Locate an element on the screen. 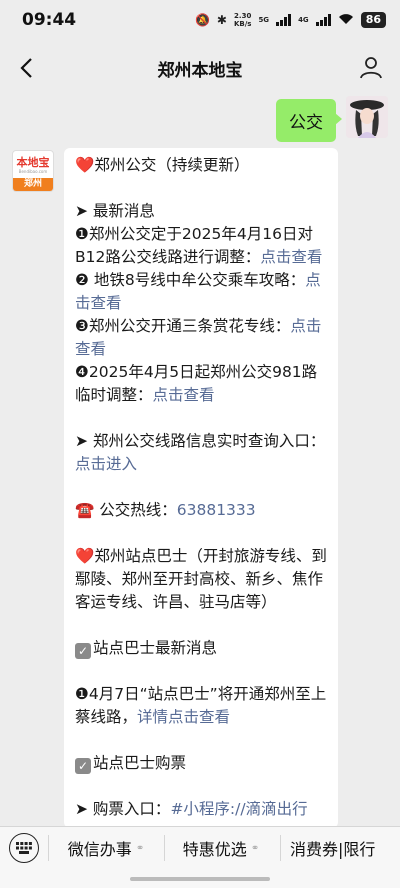 This screenshot has width=400, height=888. section-latest-line: ➤ 最新消息 is located at coordinates (201, 211).